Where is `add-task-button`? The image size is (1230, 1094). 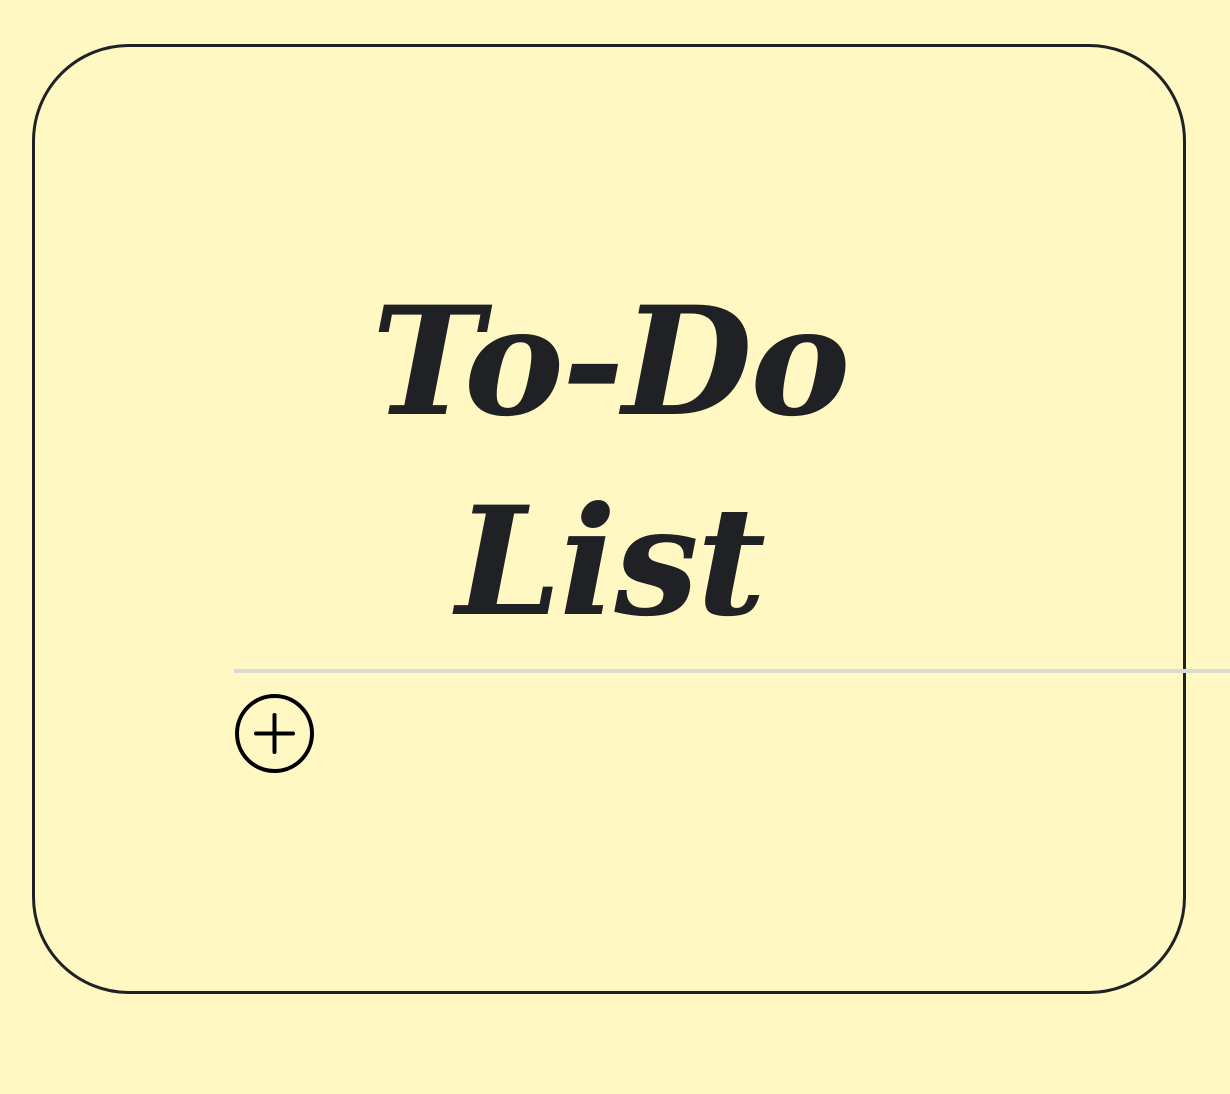
add-task-button is located at coordinates (274, 733).